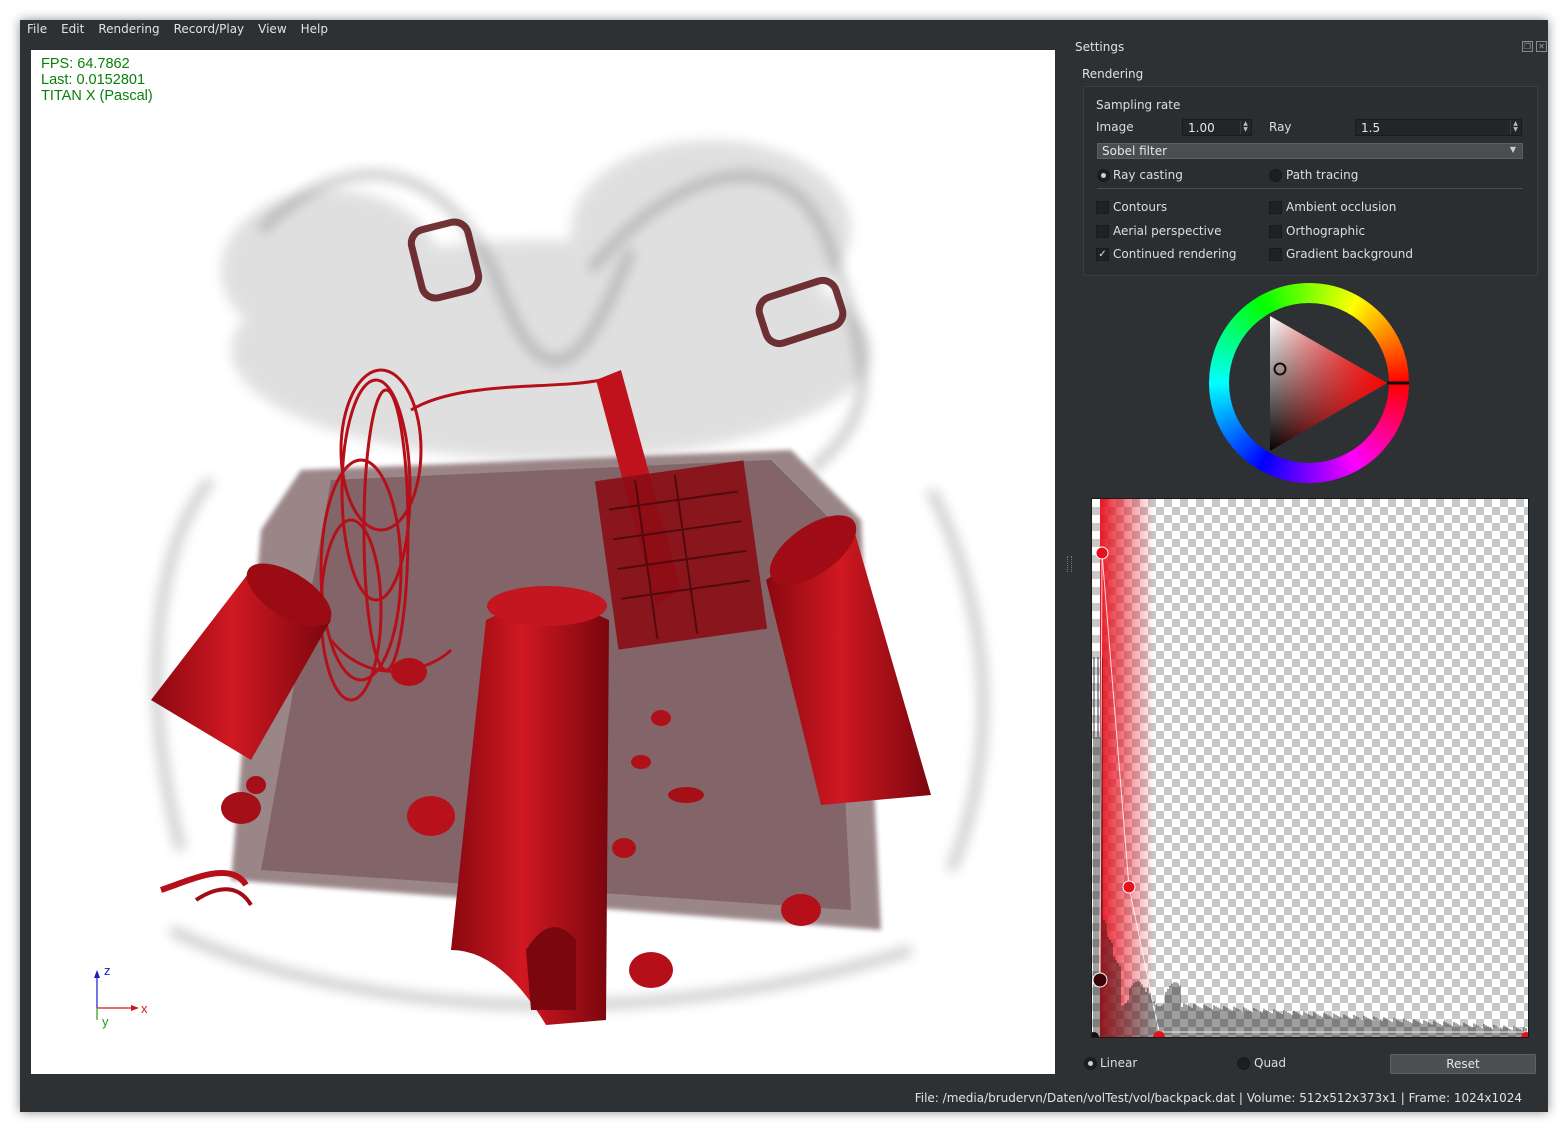  I want to click on reset-button: Reset, so click(1463, 1064).